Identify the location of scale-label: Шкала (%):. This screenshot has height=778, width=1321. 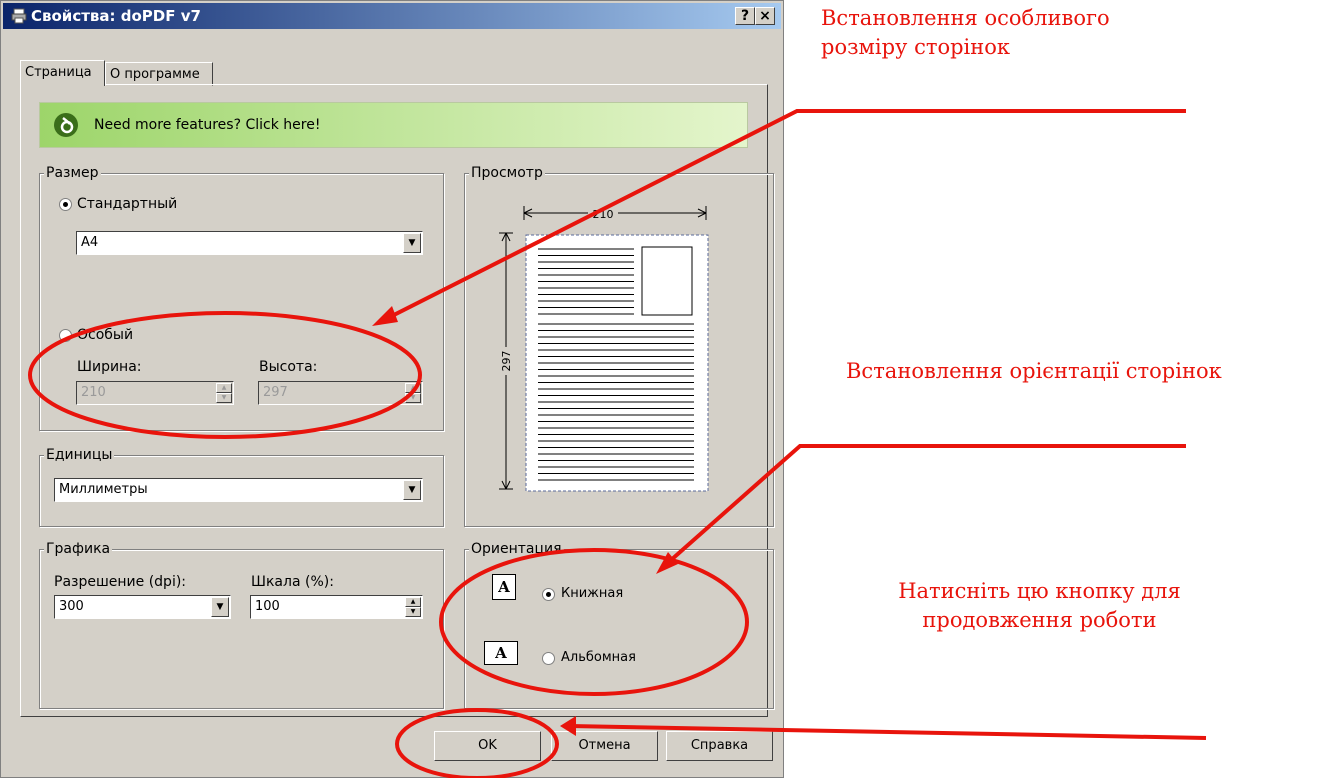
(292, 582).